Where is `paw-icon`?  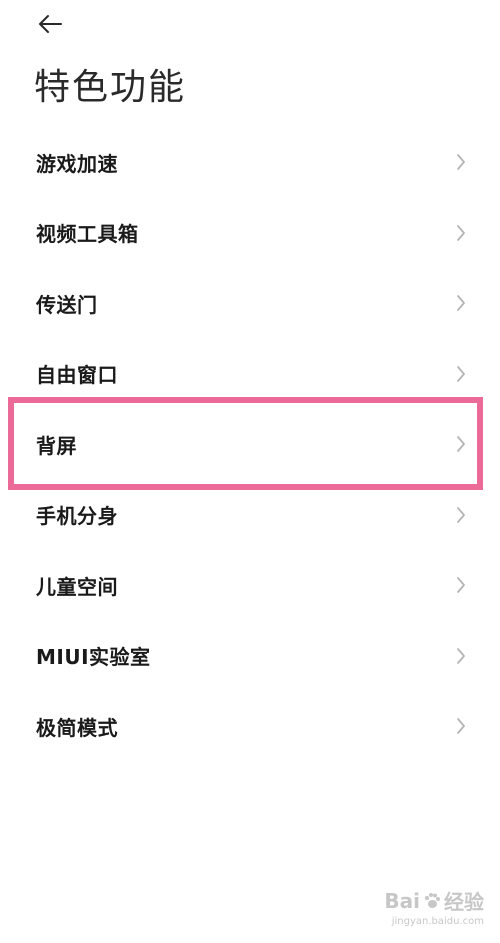
paw-icon is located at coordinates (432, 900).